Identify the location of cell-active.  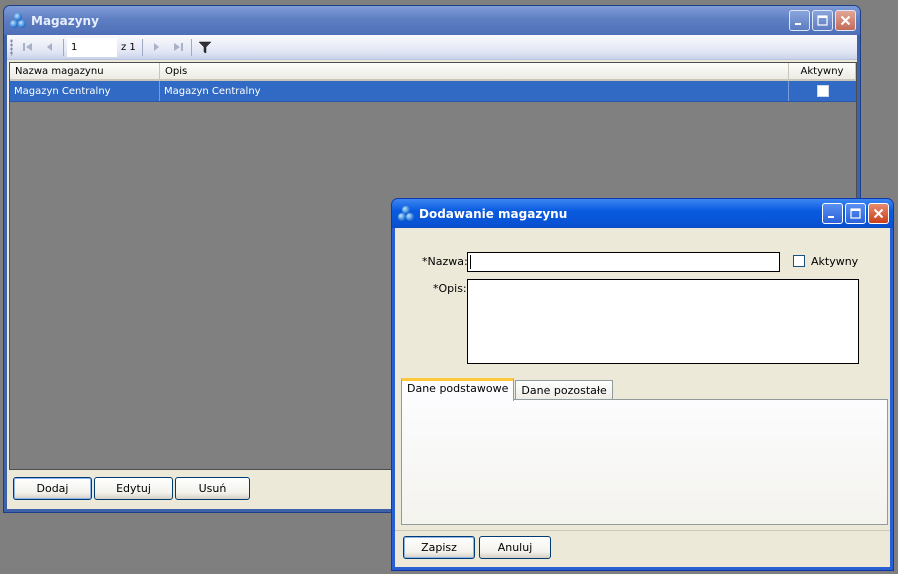
(822, 91).